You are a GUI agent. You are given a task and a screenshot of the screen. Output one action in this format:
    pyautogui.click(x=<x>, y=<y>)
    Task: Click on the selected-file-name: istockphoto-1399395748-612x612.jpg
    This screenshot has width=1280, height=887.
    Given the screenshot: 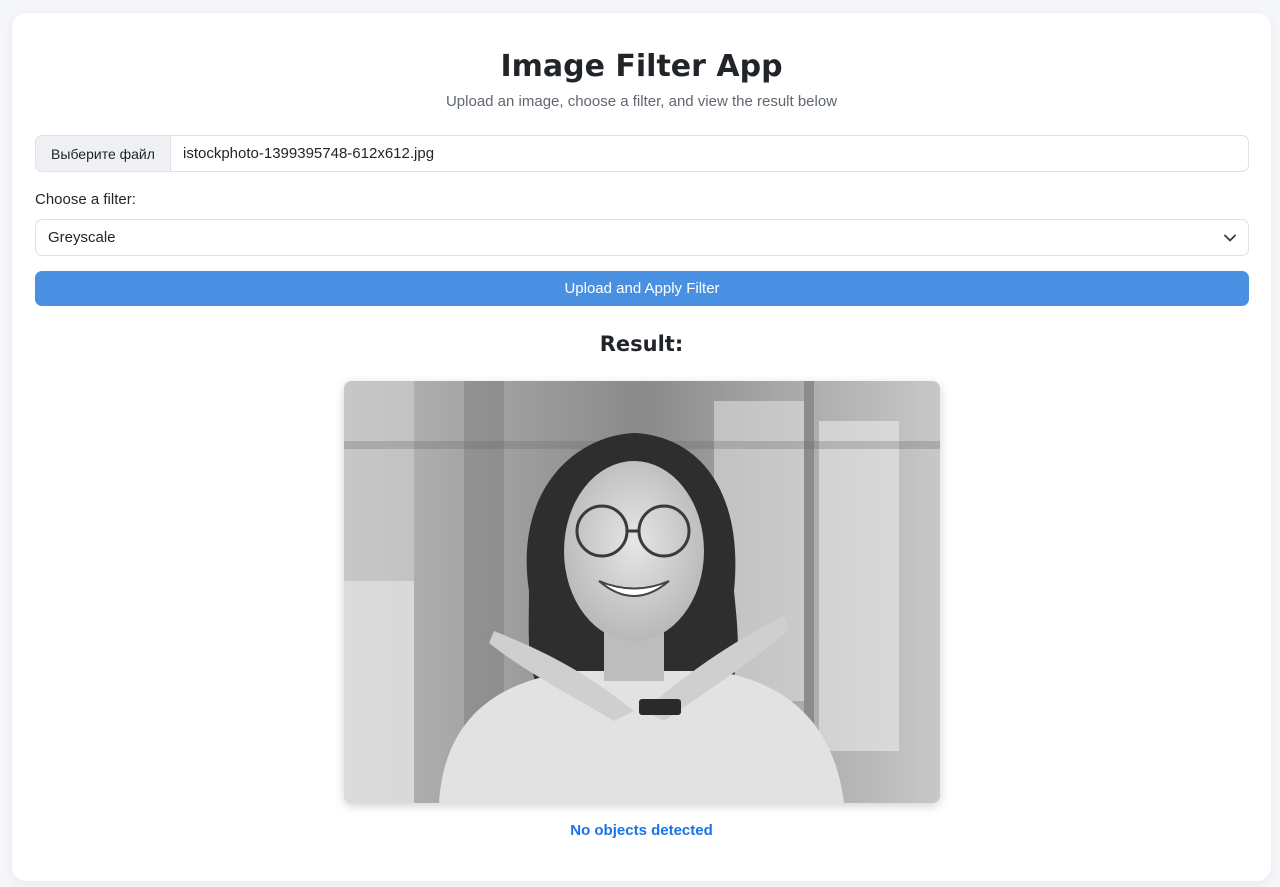 What is the action you would take?
    pyautogui.click(x=309, y=153)
    